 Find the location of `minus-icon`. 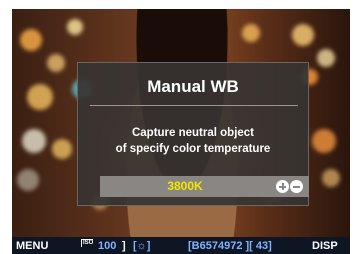

minus-icon is located at coordinates (296, 186).